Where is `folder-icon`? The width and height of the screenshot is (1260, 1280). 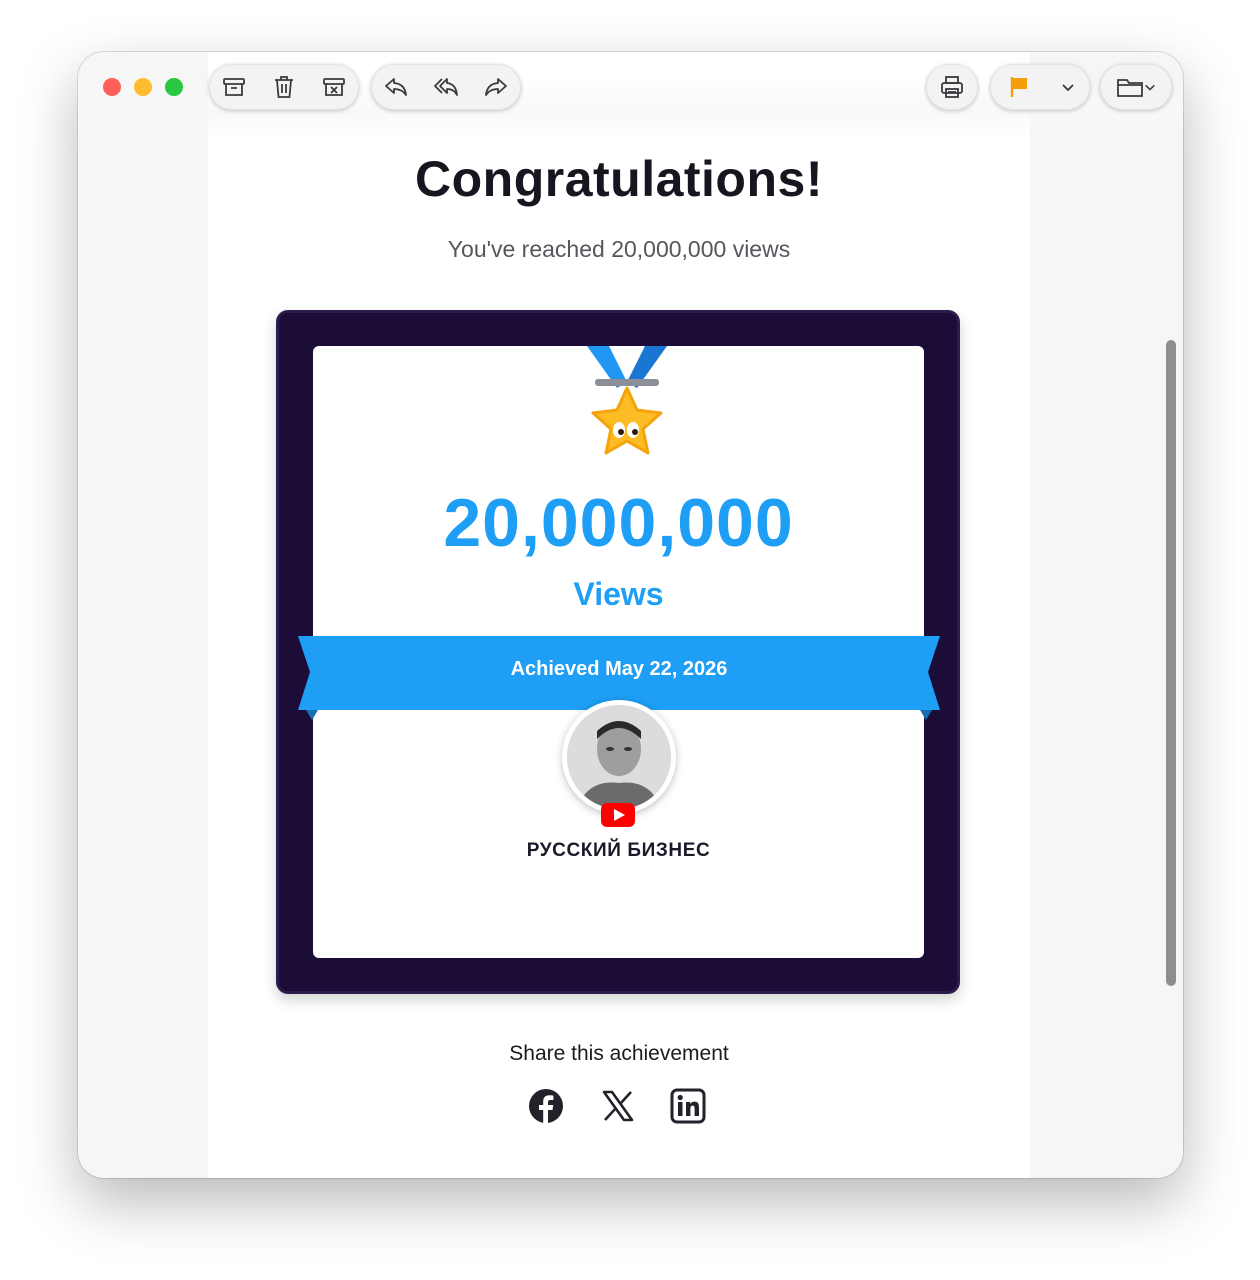
folder-icon is located at coordinates (1130, 88).